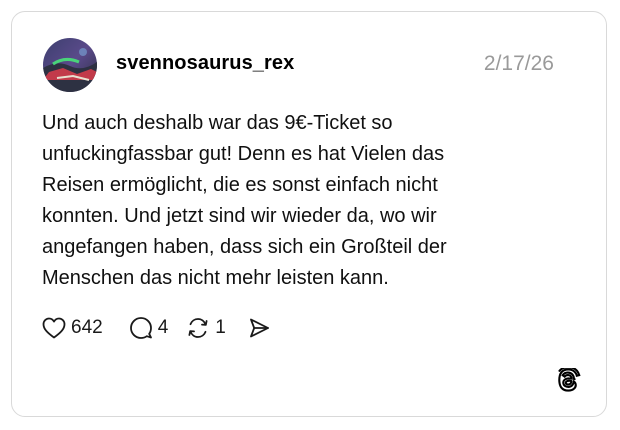 Image resolution: width=620 pixels, height=430 pixels. I want to click on repost-icon, so click(198, 328).